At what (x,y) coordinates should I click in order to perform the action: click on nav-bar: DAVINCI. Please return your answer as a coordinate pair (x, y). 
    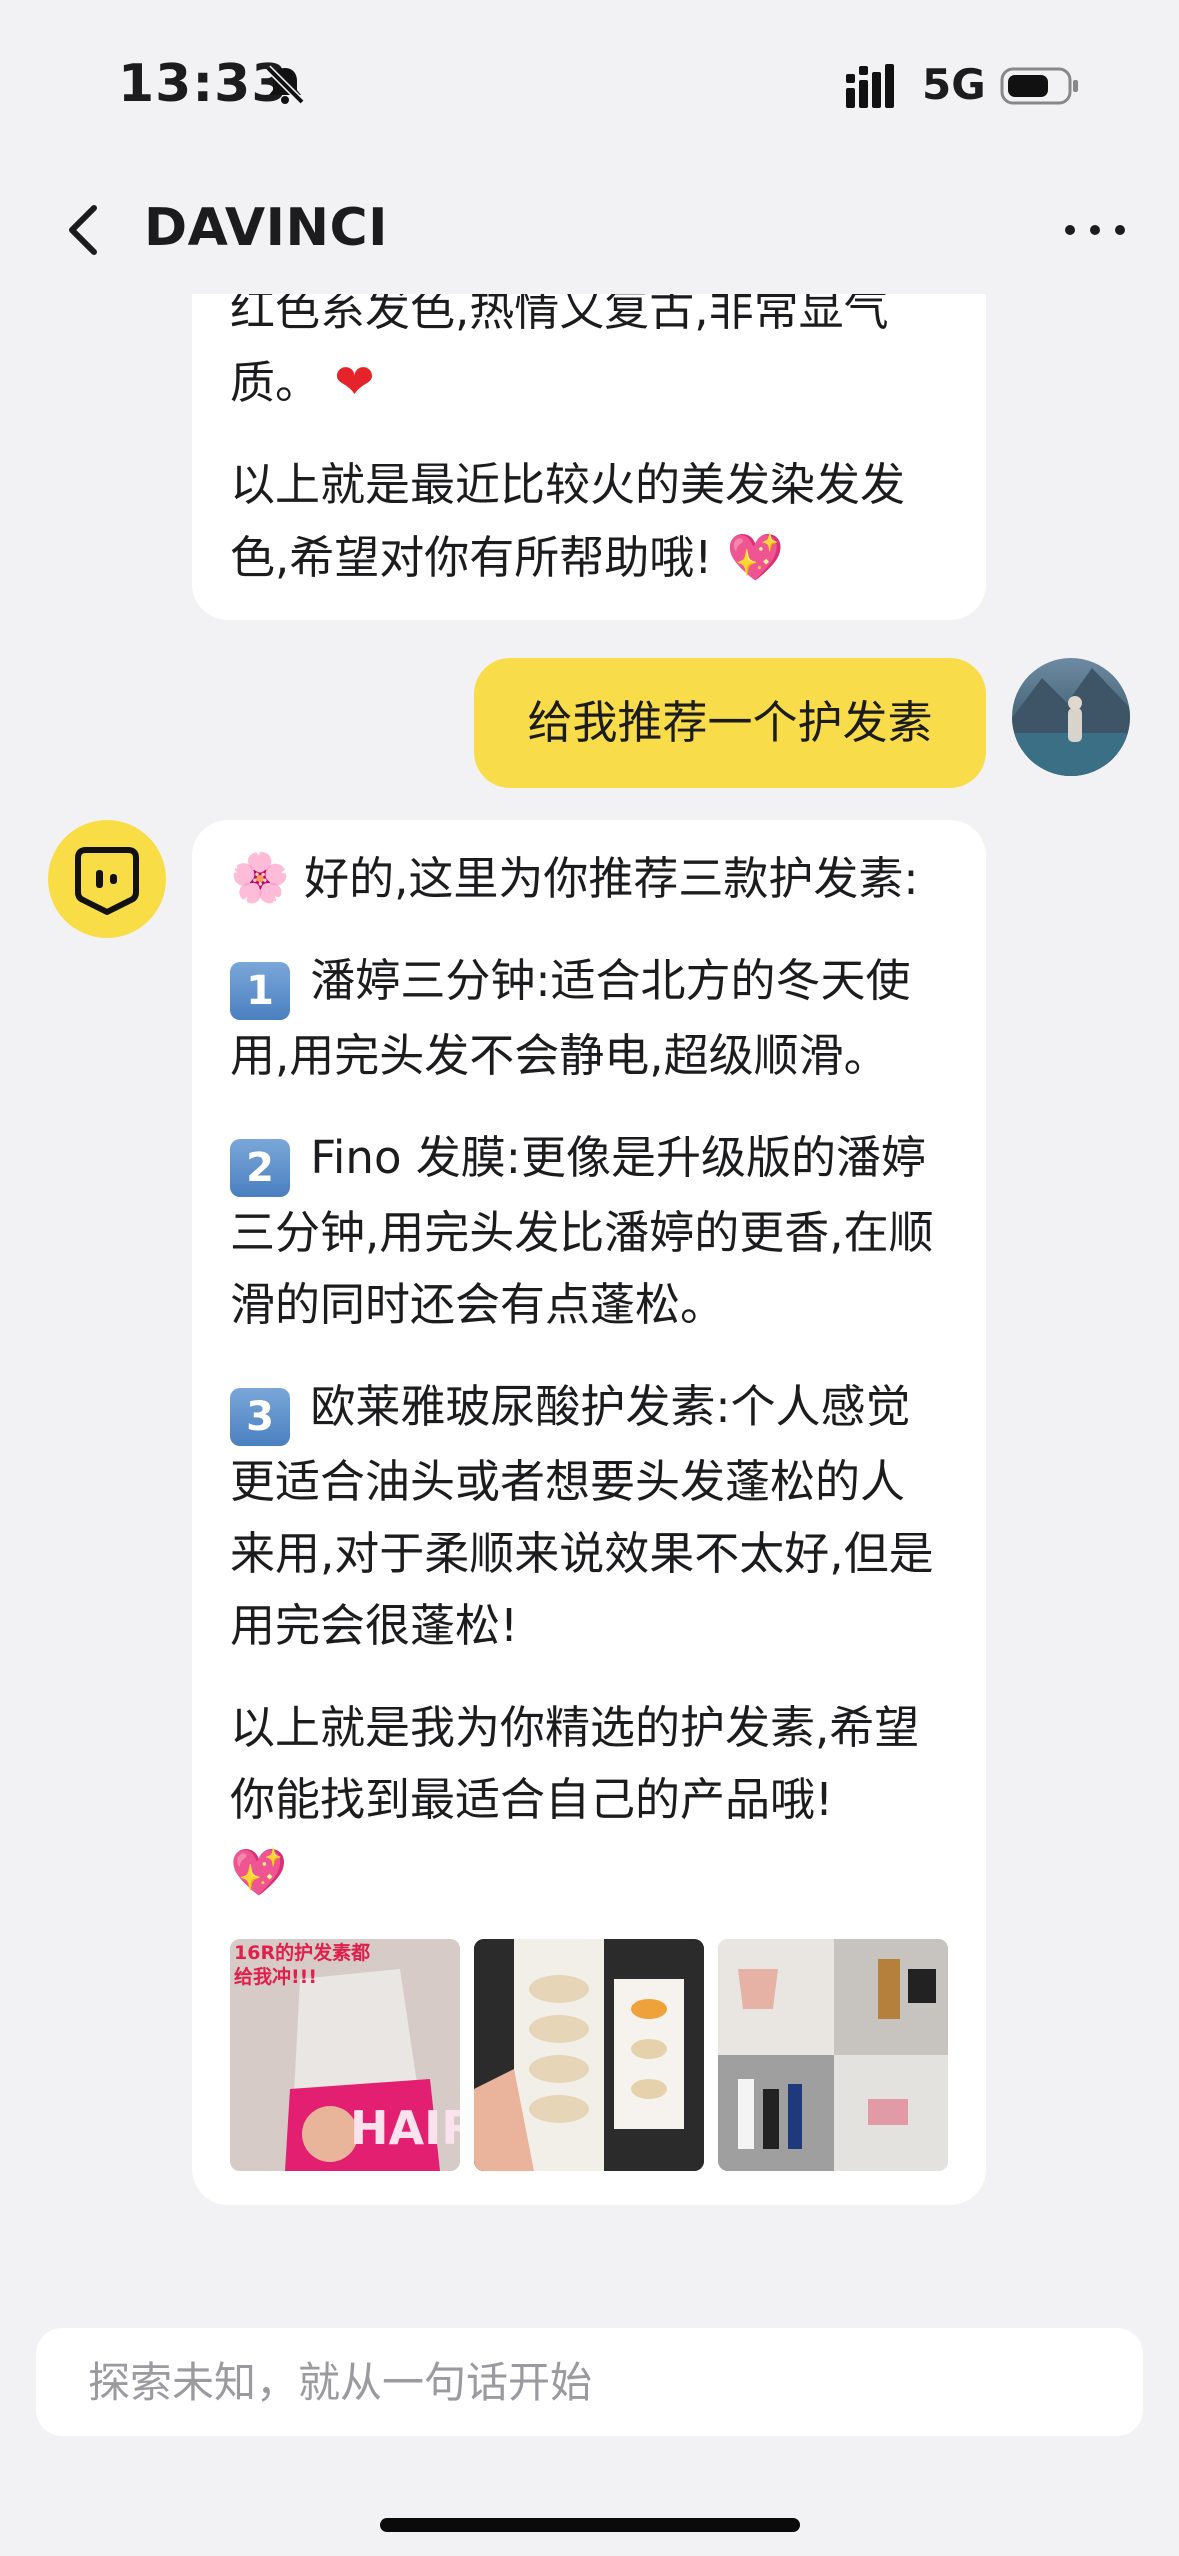
    Looking at the image, I should click on (589, 230).